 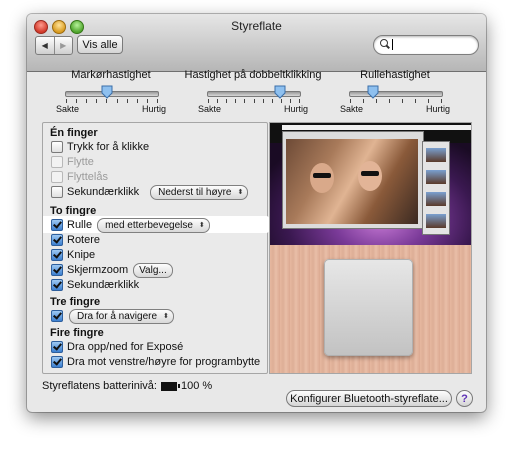 I want to click on title-bar: Styreflate ◀ ▶ Vis alle, so click(x=256, y=43).